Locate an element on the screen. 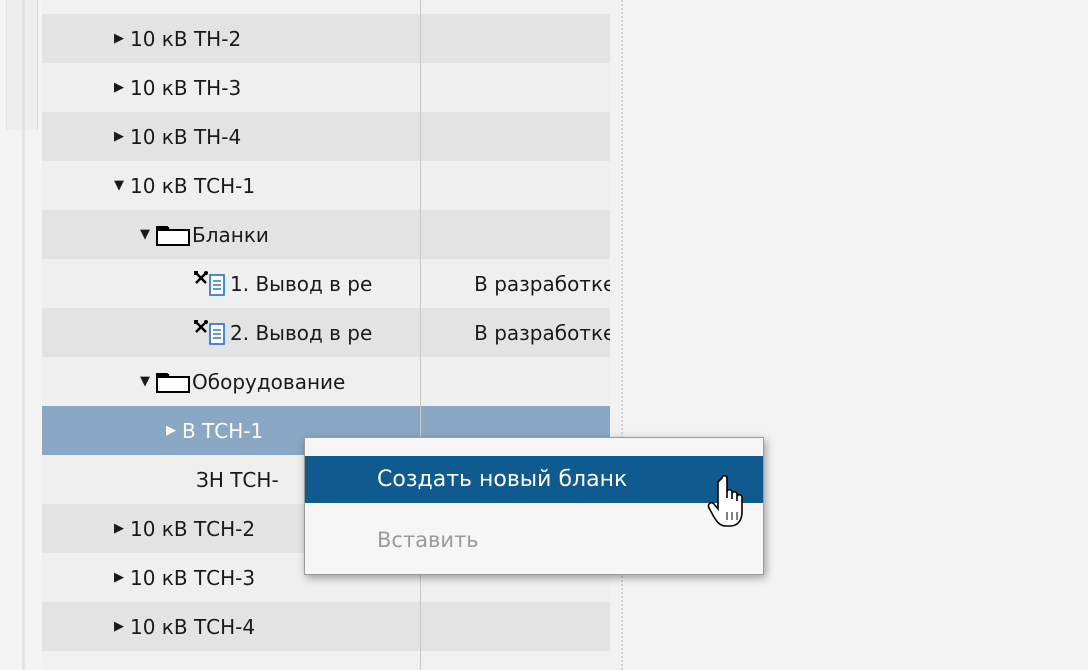  tree-row-name-cell: 1. Вывод в ре is located at coordinates (256, 283).